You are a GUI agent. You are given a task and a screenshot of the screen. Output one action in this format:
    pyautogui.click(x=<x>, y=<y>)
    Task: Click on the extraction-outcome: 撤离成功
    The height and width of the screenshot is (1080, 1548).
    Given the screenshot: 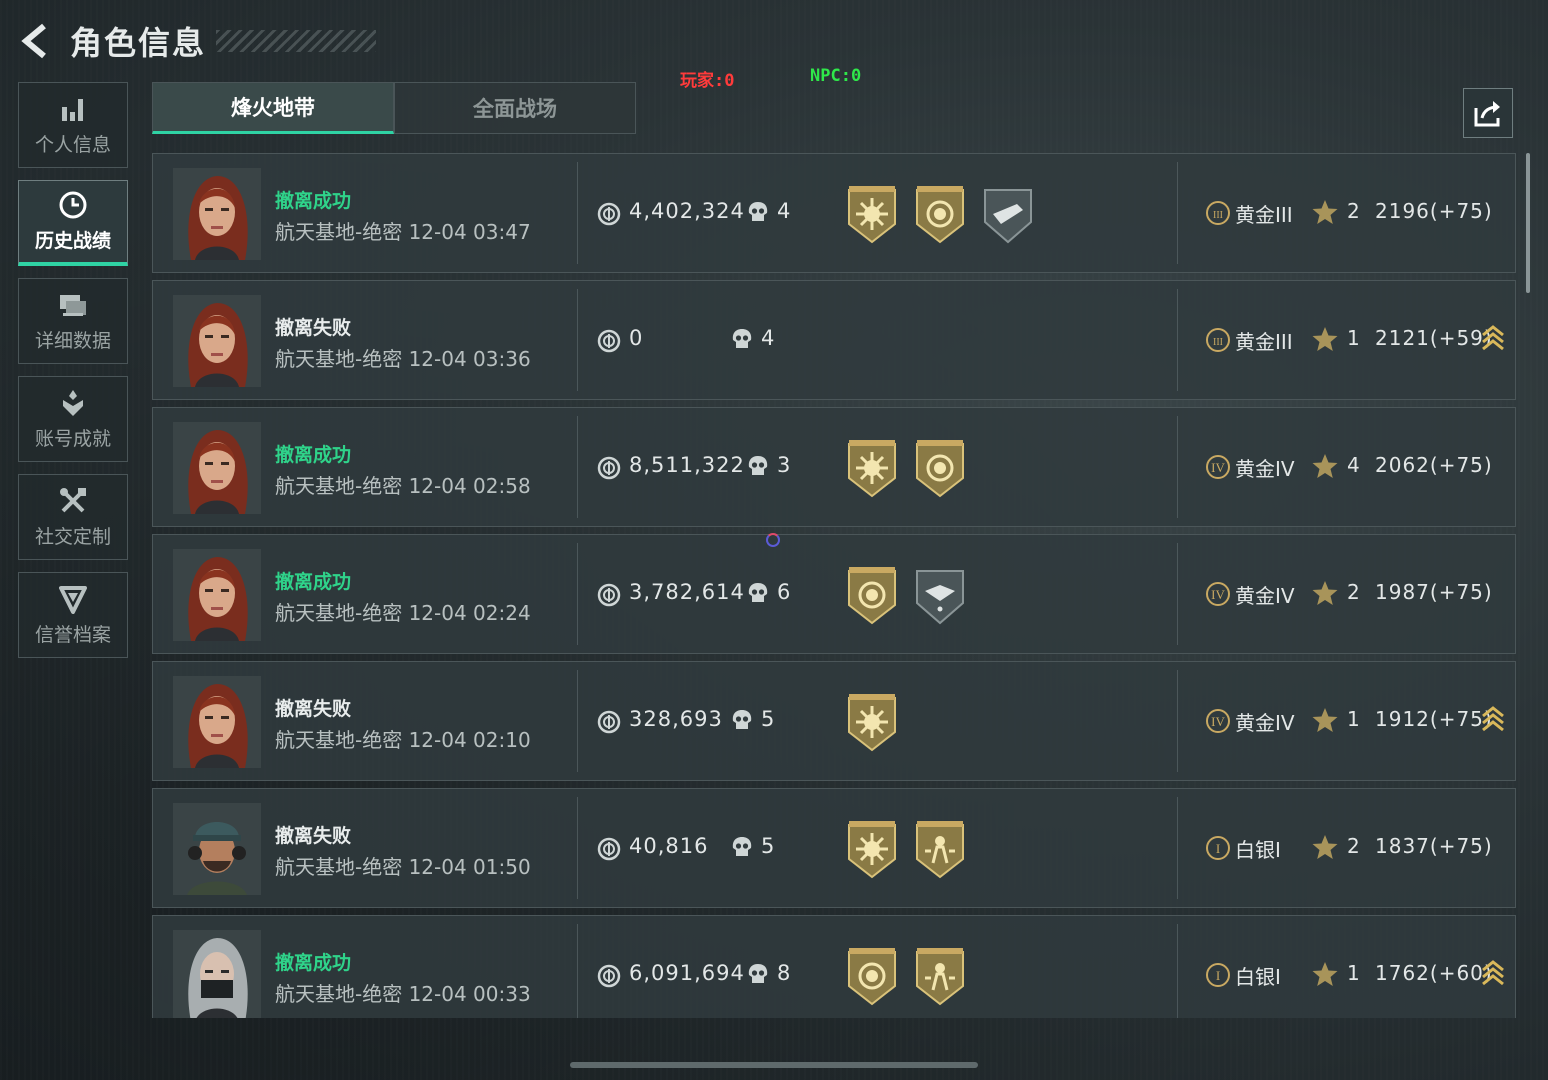 What is the action you would take?
    pyautogui.click(x=313, y=455)
    